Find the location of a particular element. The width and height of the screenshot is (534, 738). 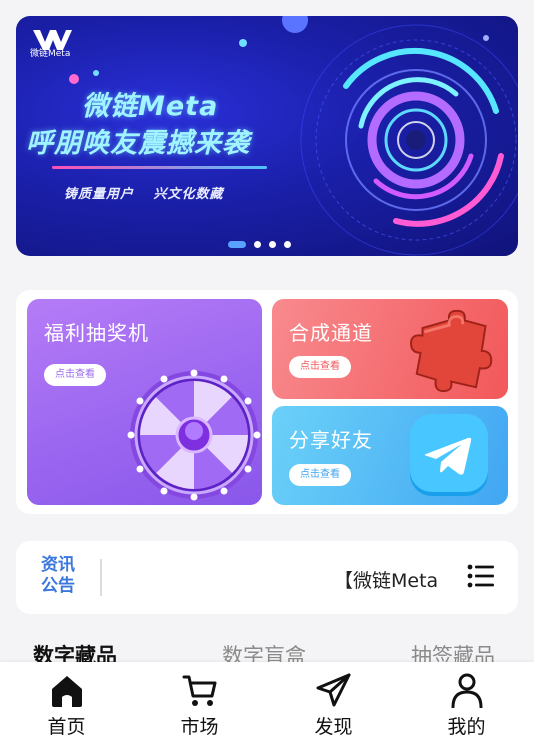

nav-market: 市场 is located at coordinates (199, 700).